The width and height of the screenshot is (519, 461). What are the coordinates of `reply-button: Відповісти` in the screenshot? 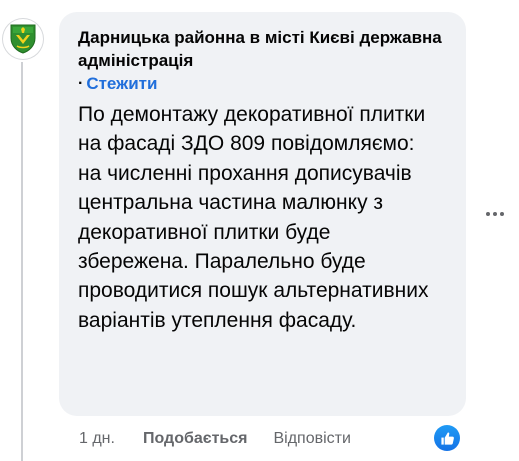 It's located at (311, 439).